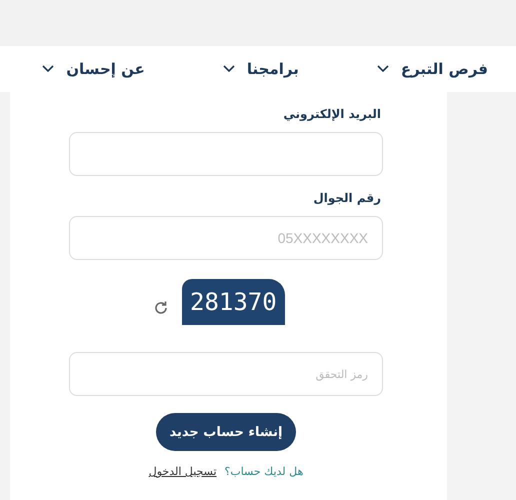 This screenshot has height=500, width=516. What do you see at coordinates (432, 69) in the screenshot?
I see `nav-menu-item: فرص التبرع` at bounding box center [432, 69].